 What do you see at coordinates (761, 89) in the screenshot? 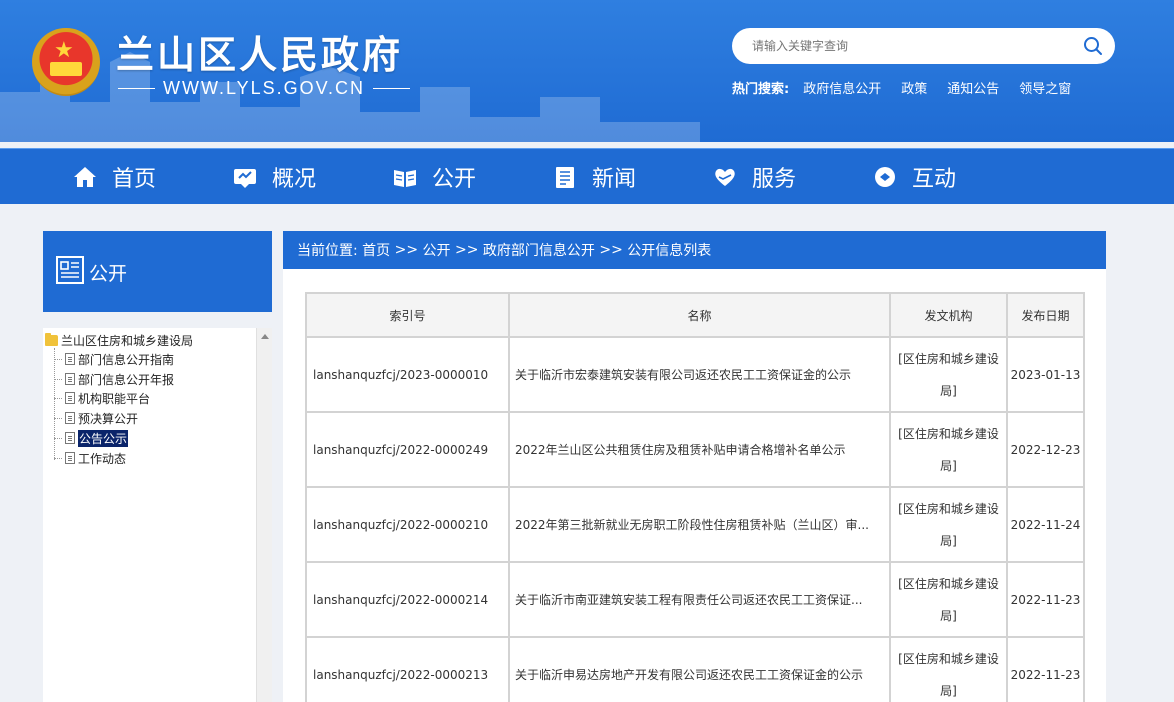
I see `hot-search-label: 热门搜索:` at bounding box center [761, 89].